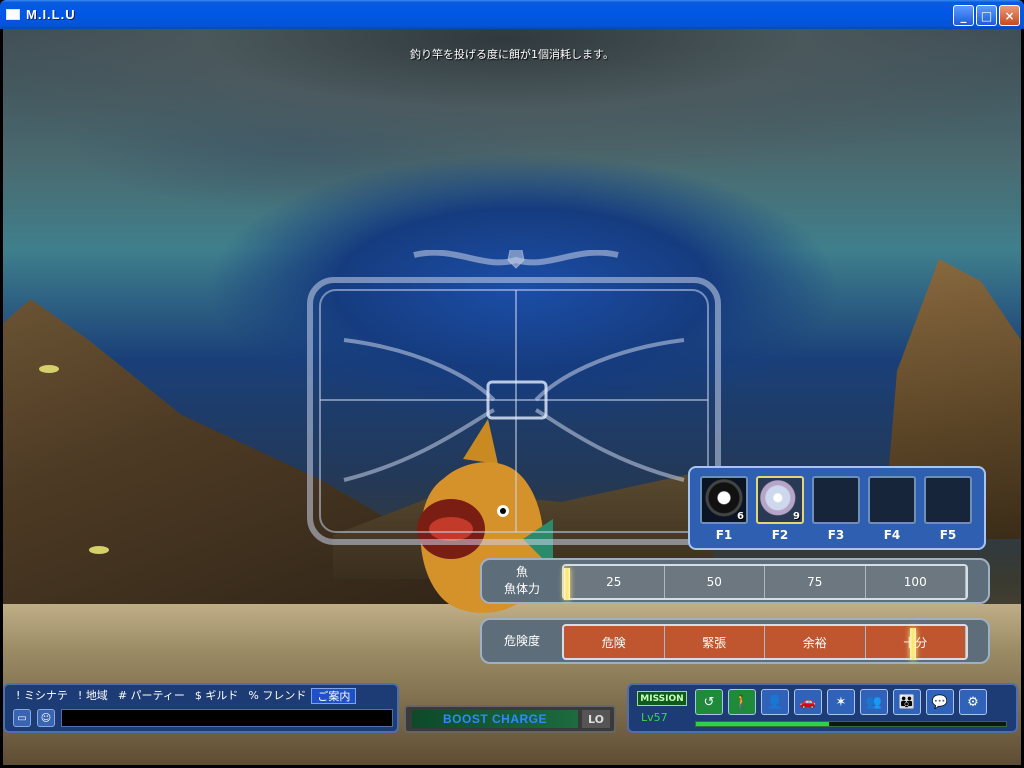 Image resolution: width=1024 pixels, height=768 pixels. I want to click on stamina-marker, so click(567, 584).